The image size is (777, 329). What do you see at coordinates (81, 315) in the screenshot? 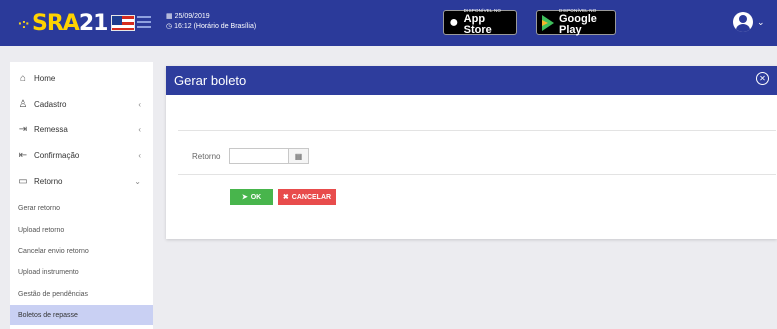
I see `sidebar-subitem-boletos-repasse: Boletos de repasse` at bounding box center [81, 315].